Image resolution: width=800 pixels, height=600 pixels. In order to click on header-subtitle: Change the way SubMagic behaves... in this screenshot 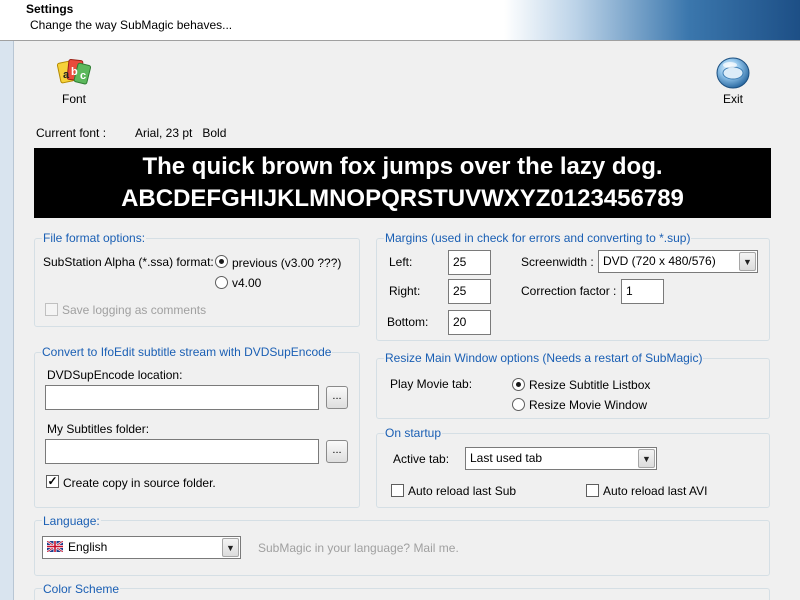, I will do `click(131, 25)`.